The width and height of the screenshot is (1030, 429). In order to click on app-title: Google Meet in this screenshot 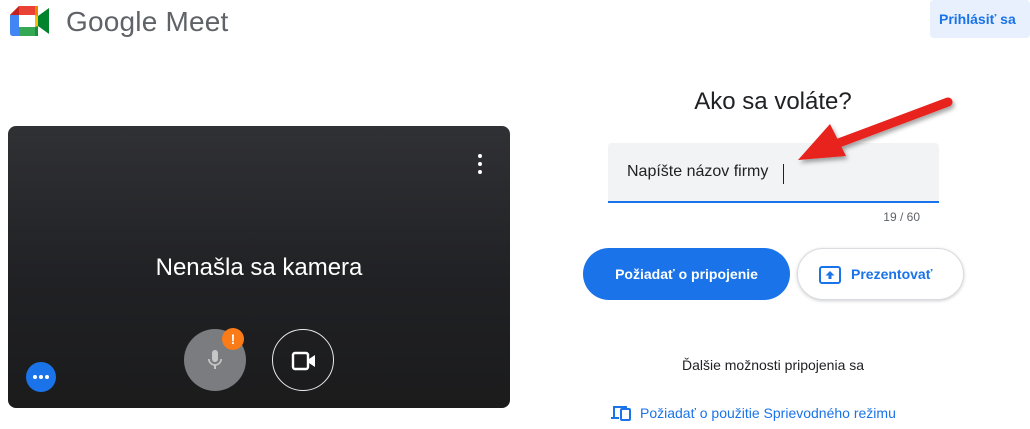, I will do `click(147, 21)`.